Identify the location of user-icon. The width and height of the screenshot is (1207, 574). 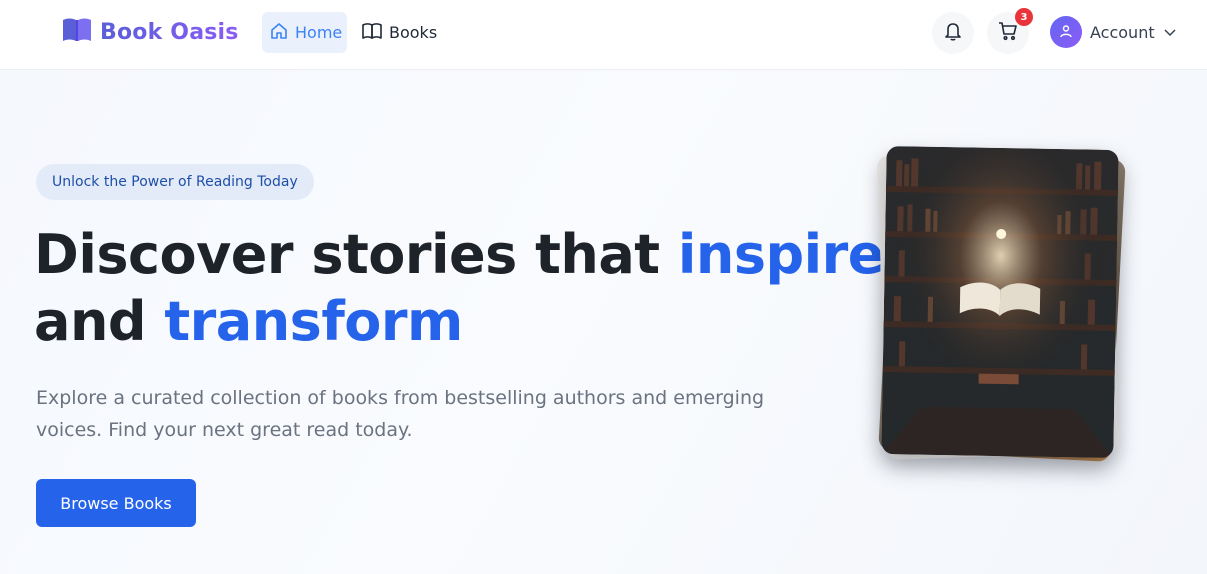
(1066, 32).